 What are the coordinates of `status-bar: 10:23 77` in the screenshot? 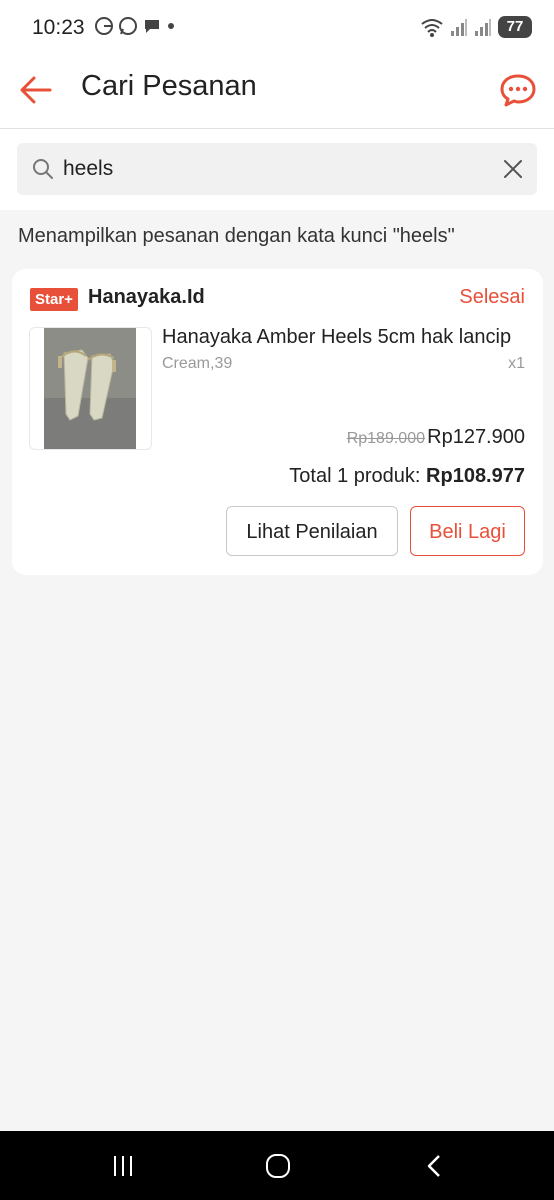 It's located at (277, 28).